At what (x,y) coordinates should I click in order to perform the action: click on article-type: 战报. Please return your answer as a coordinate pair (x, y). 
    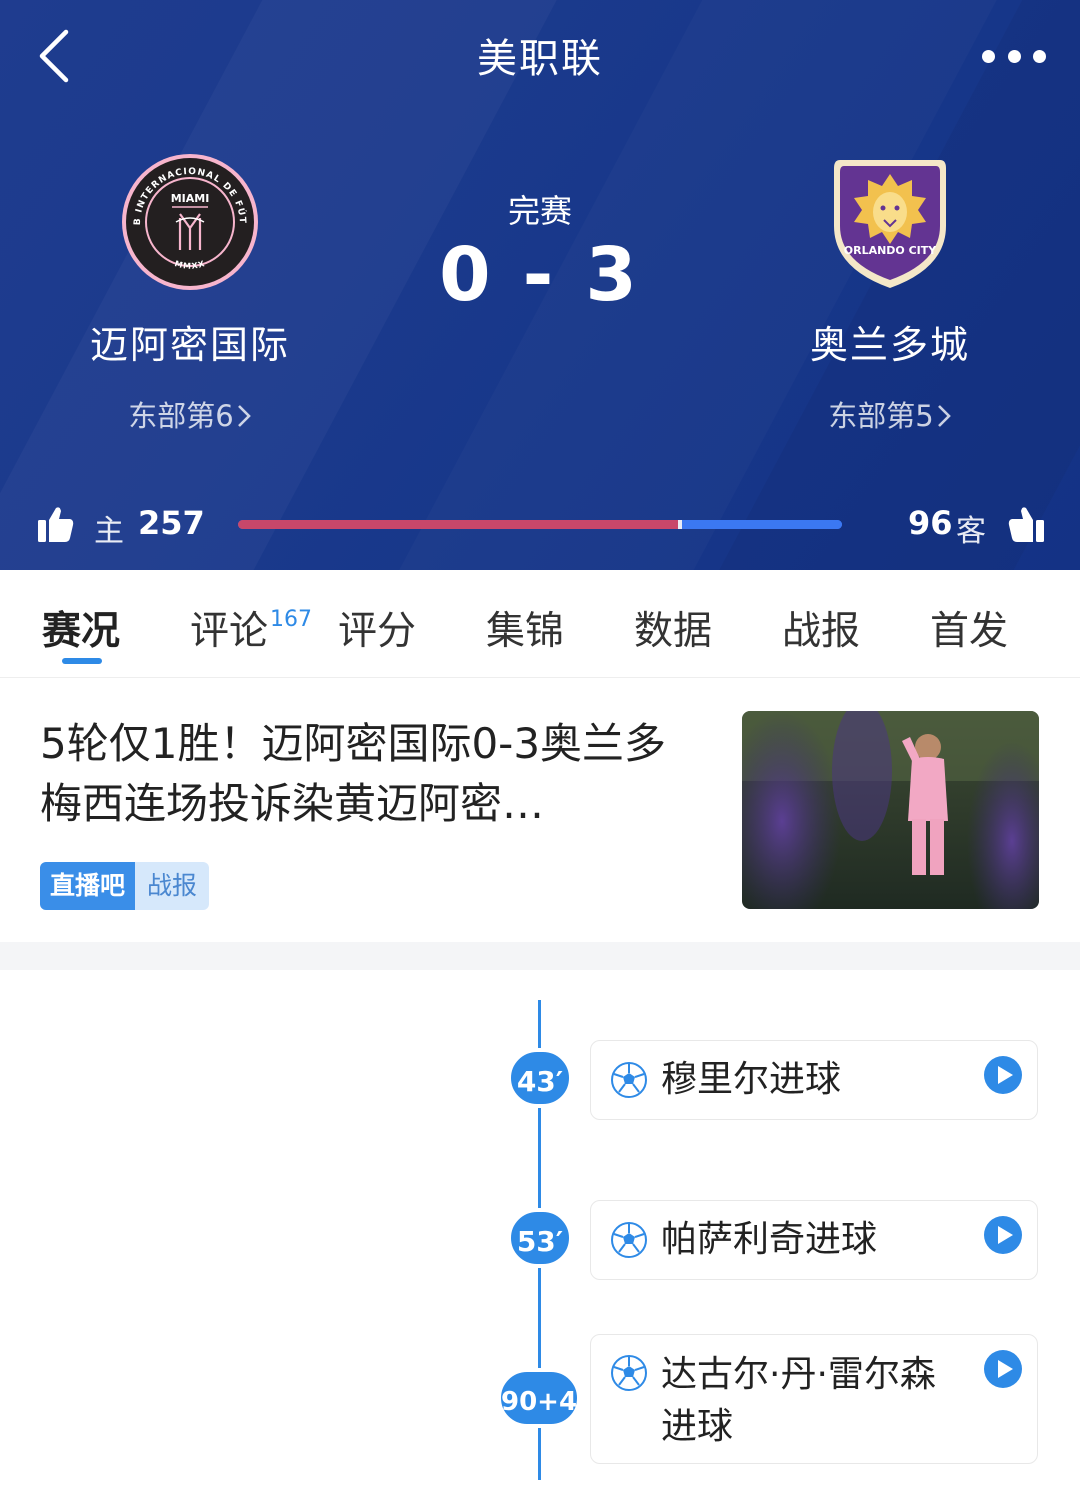
    Looking at the image, I should click on (172, 886).